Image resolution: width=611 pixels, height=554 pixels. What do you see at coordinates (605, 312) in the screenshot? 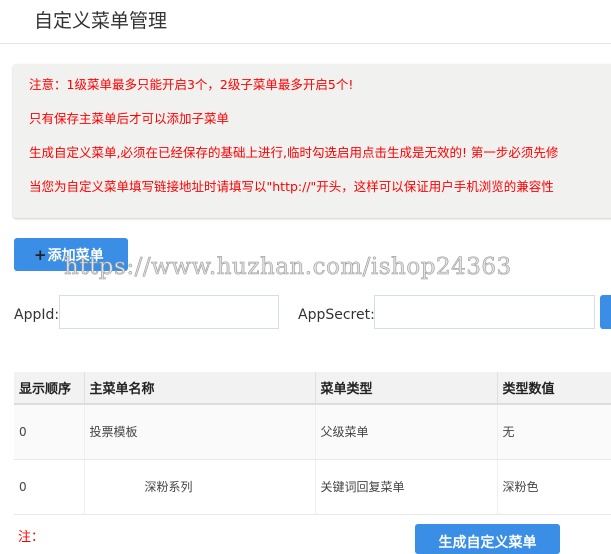
I see `save-button` at bounding box center [605, 312].